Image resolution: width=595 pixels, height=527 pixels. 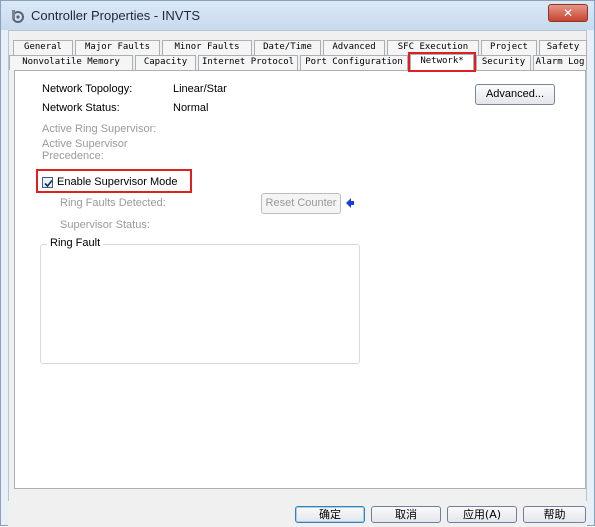 What do you see at coordinates (406, 514) in the screenshot?
I see `cancel-button: 取消` at bounding box center [406, 514].